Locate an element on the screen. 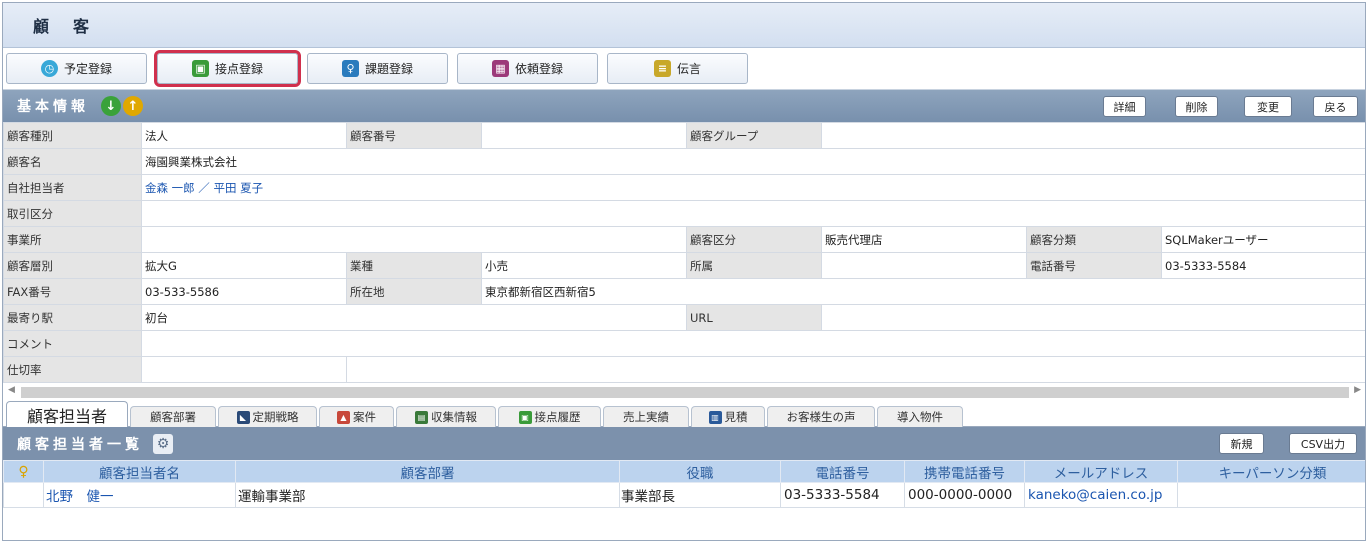 The image size is (1368, 543). info-row: 顧客種別 法人 顧客番号 顧客グループ is located at coordinates (684, 135).